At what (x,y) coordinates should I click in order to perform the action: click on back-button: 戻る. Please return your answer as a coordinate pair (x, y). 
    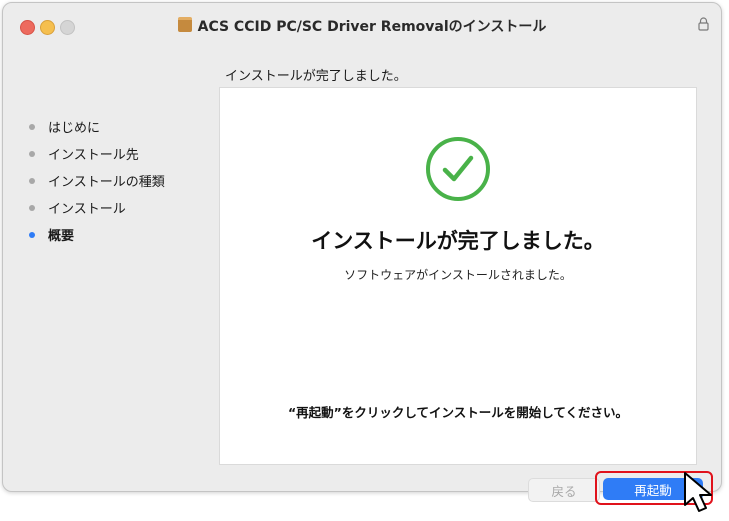
    Looking at the image, I should click on (564, 490).